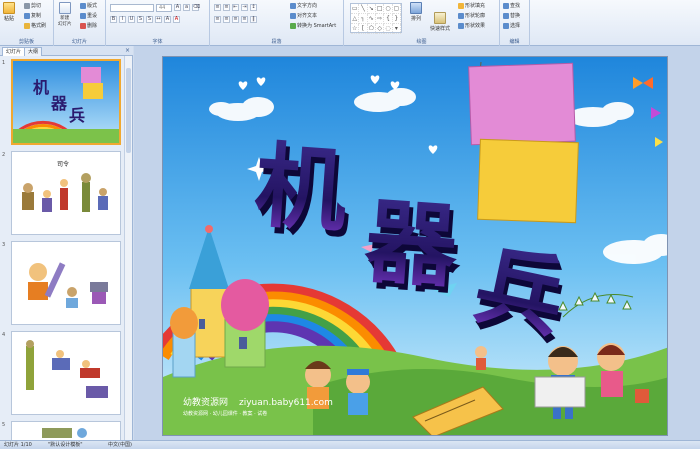 Image resolution: width=700 pixels, height=449 pixels. I want to click on spacing-icon: ↔, so click(158, 19).